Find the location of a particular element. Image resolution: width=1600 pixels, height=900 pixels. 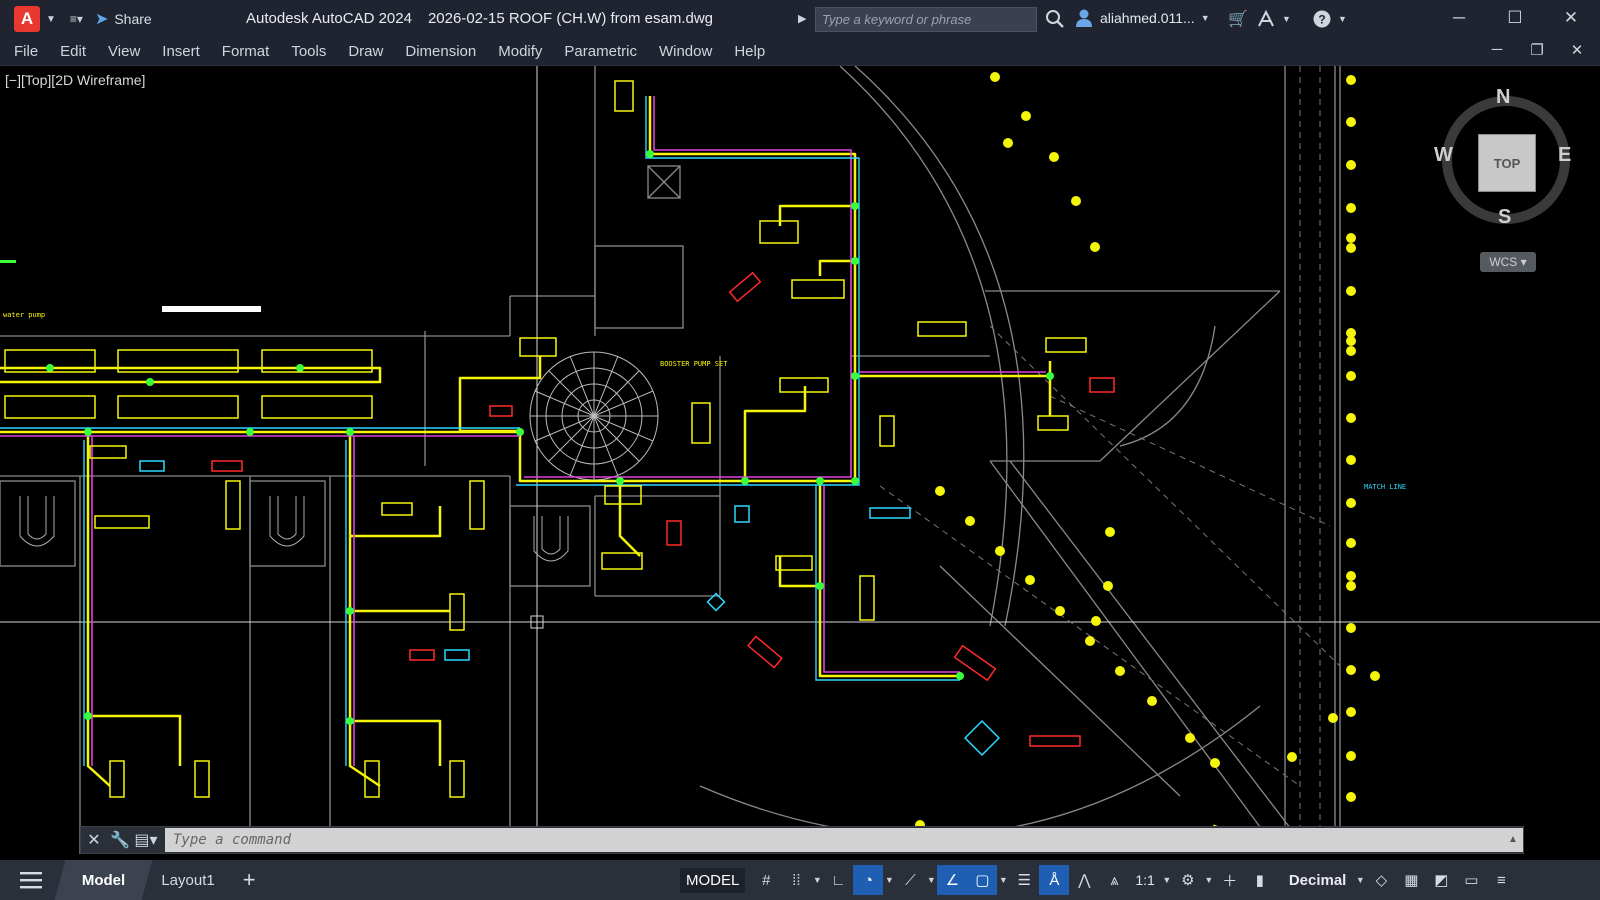

menu-insert: Insert is located at coordinates (181, 51).